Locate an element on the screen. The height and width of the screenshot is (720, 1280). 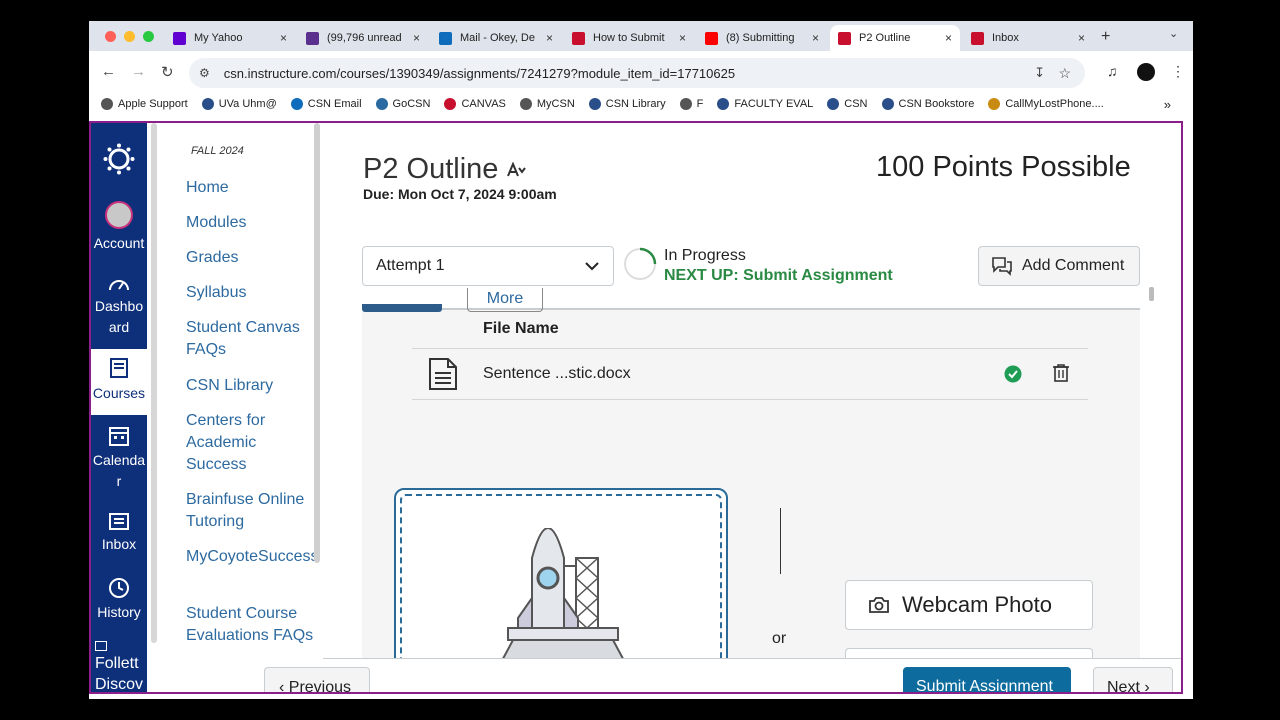
browser-tab: (8) Submitting × is located at coordinates (762, 38).